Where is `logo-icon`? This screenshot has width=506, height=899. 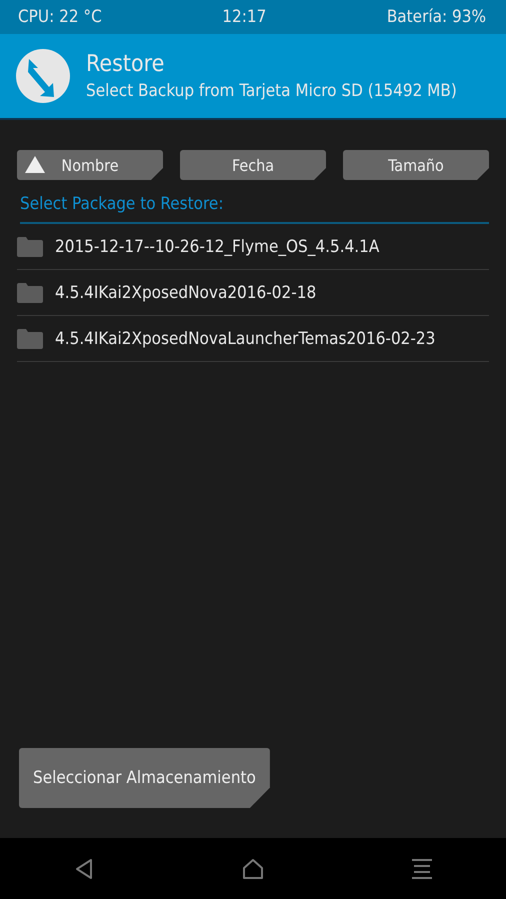 logo-icon is located at coordinates (43, 76).